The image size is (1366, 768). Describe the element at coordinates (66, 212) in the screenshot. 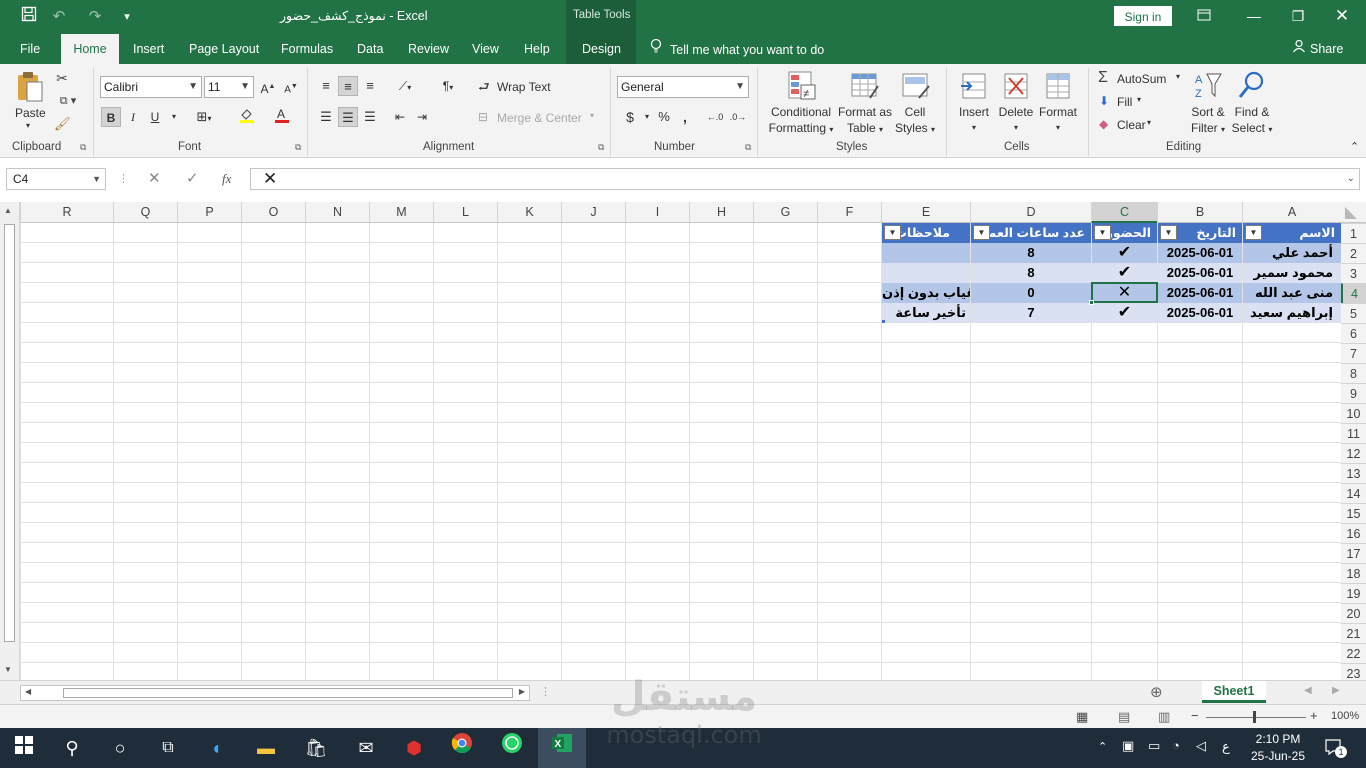

I see `column-header-r: R` at that location.